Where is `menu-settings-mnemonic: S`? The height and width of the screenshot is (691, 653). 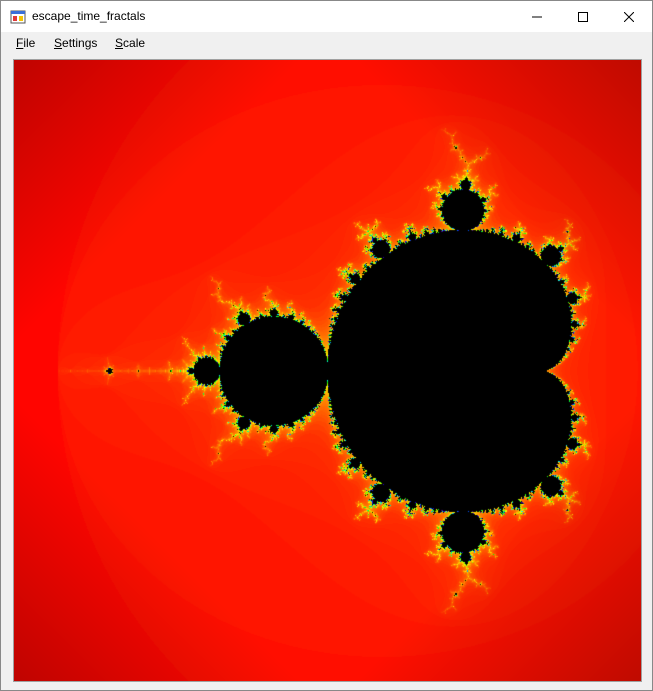
menu-settings-mnemonic: S is located at coordinates (58, 43).